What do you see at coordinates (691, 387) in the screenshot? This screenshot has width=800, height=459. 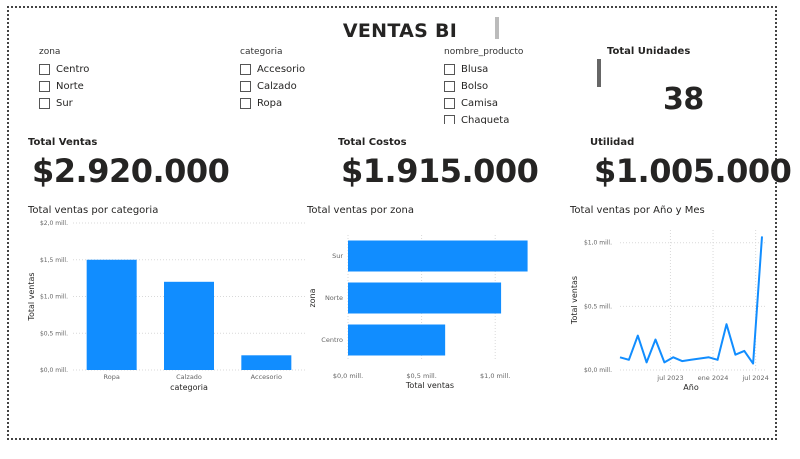 I see `x-axis-title: Año` at bounding box center [691, 387].